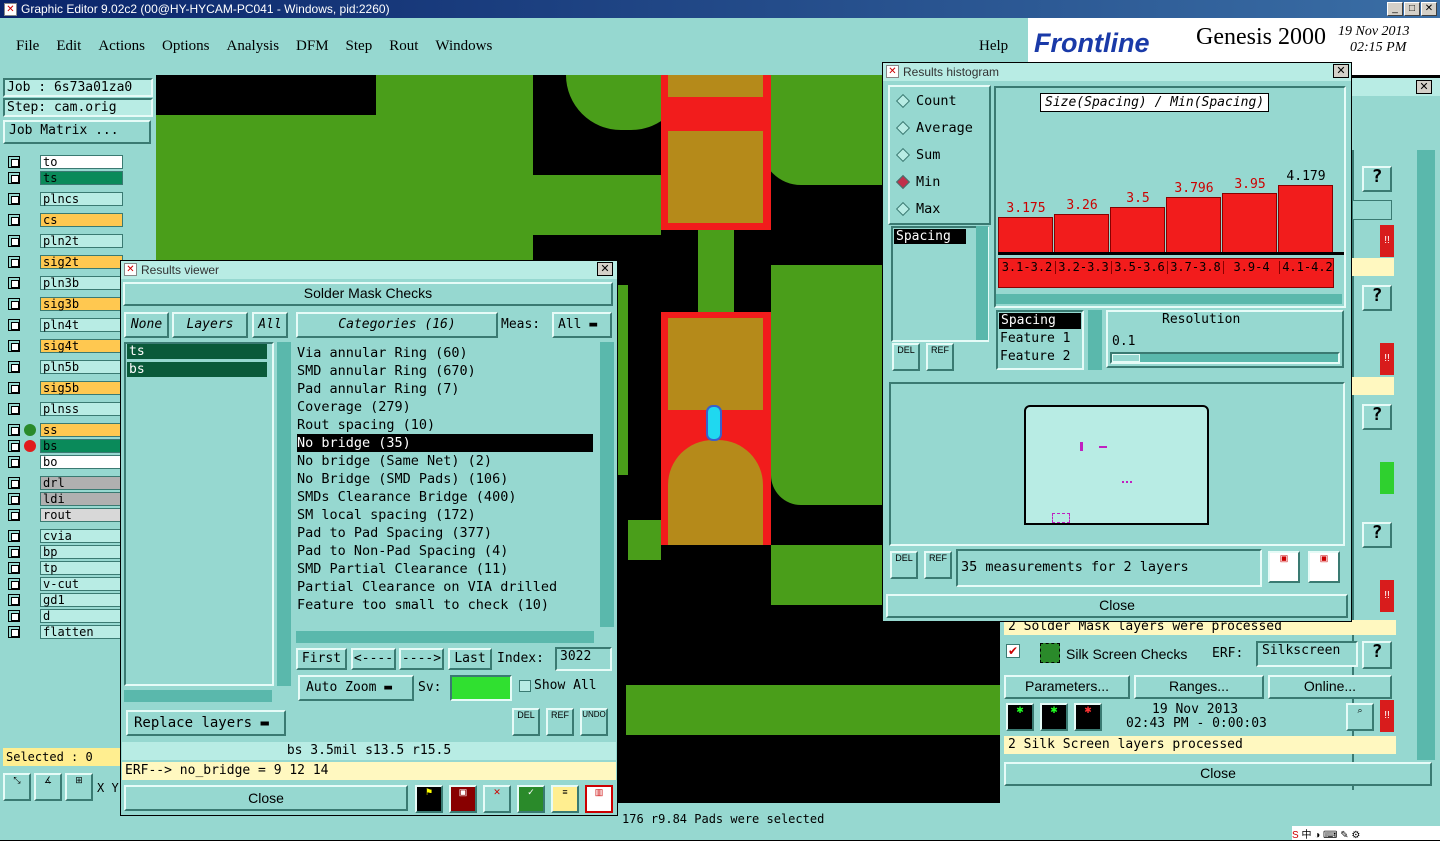 The height and width of the screenshot is (841, 1440). Describe the element at coordinates (68, 46) in the screenshot. I see `menu-edit: Edit` at that location.